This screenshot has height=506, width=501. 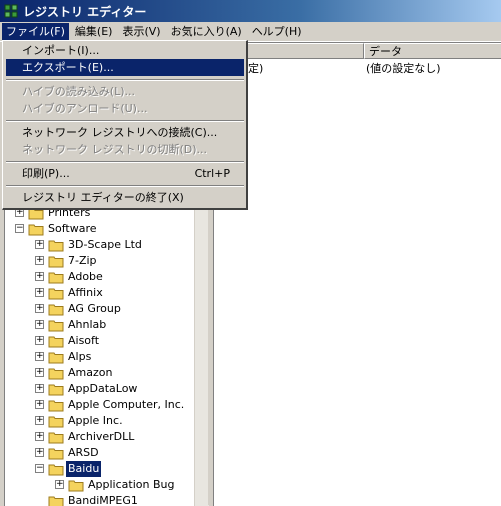 What do you see at coordinates (95, 420) in the screenshot?
I see `tree-node-label: Apple Inc.` at bounding box center [95, 420].